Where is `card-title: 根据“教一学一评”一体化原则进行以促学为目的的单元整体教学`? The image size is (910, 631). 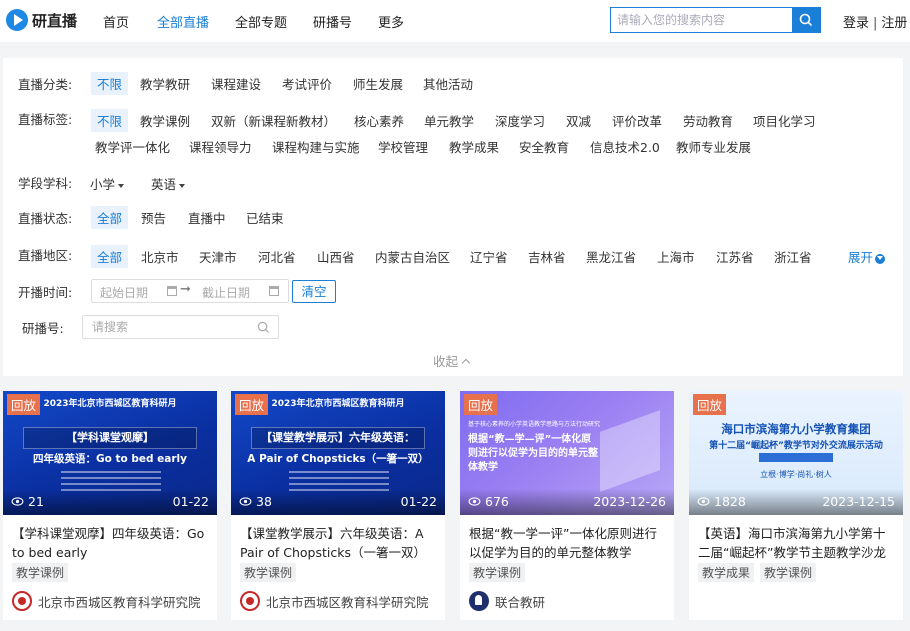 card-title: 根据“教一学一评”一体化原则进行以促学为目的的单元整体教学 is located at coordinates (568, 543).